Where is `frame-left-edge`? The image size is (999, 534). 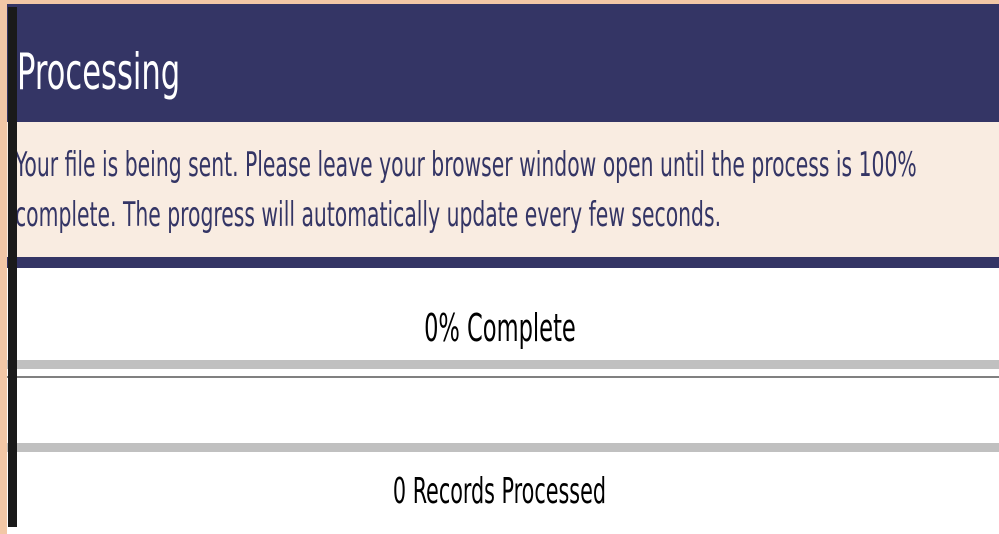 frame-left-edge is located at coordinates (3, 267).